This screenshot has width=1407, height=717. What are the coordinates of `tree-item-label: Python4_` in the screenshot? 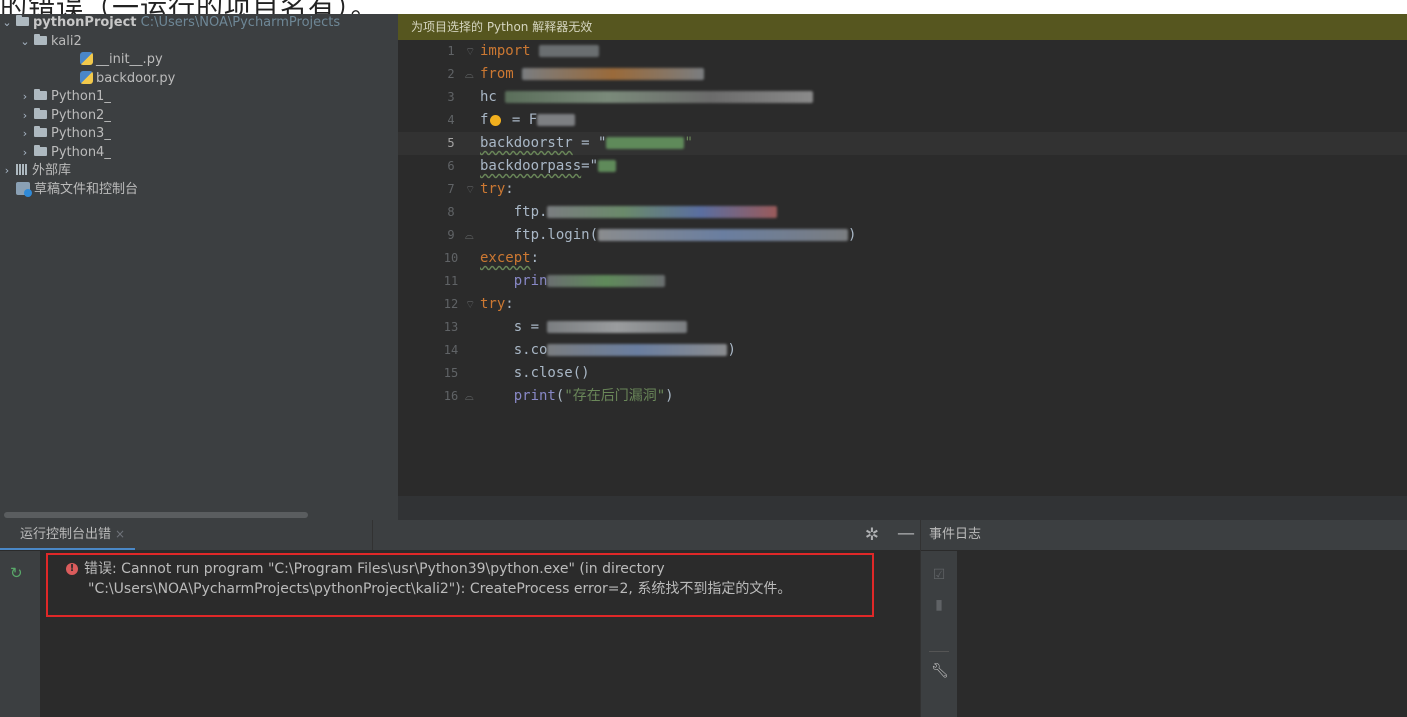 It's located at (81, 152).